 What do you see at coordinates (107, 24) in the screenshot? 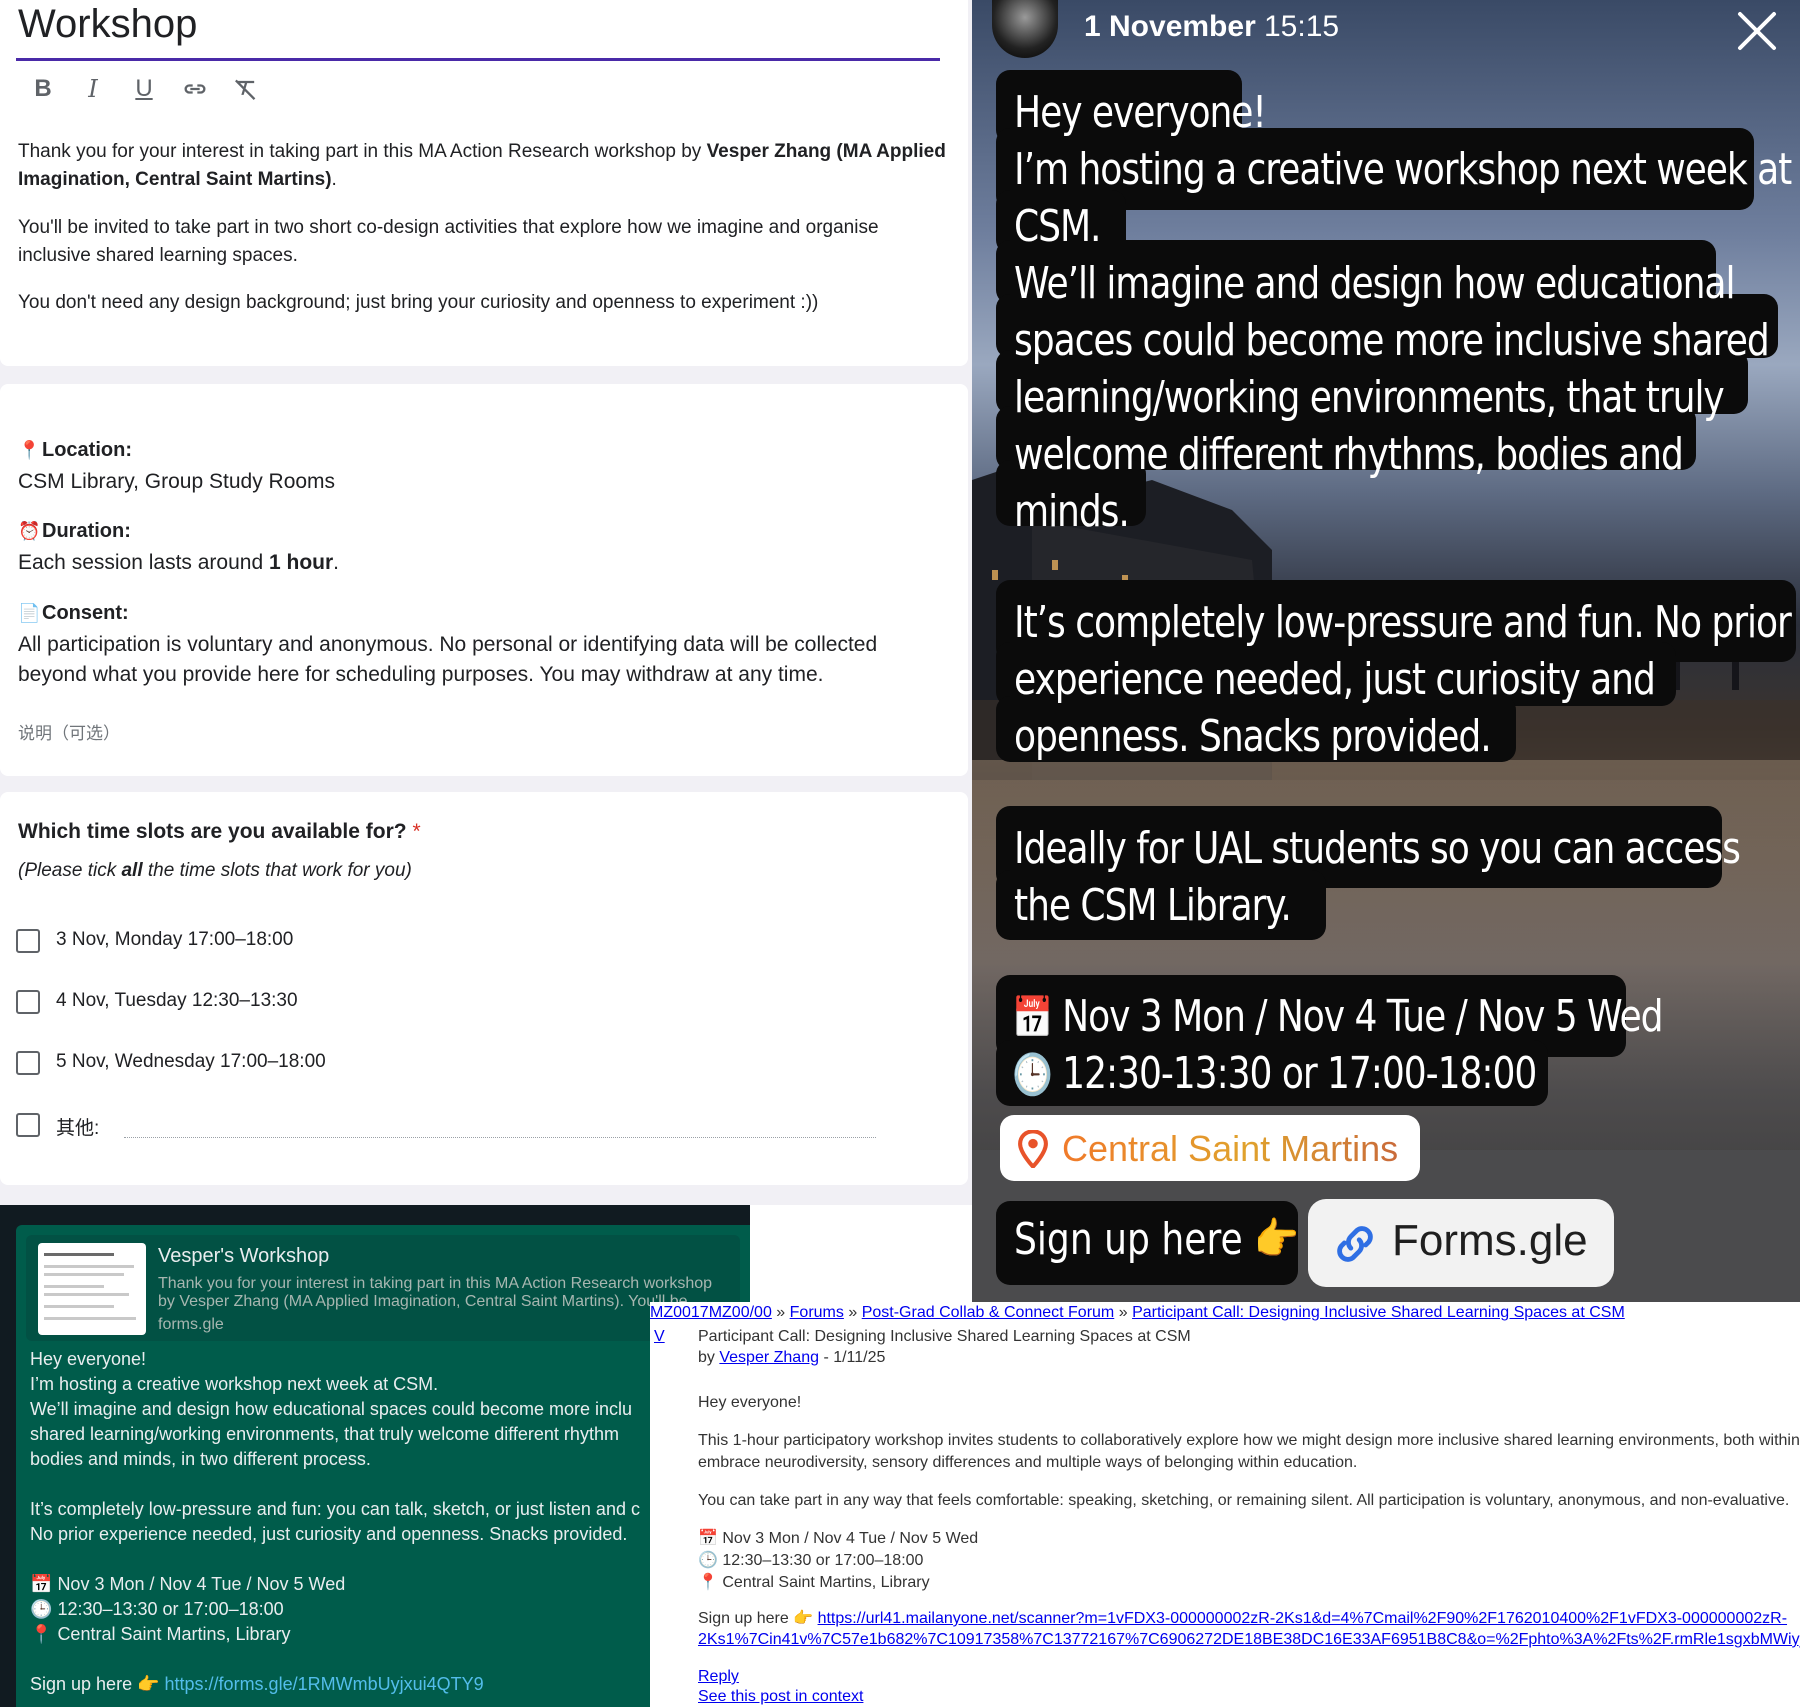
I see `form-title-input: Workshop` at bounding box center [107, 24].